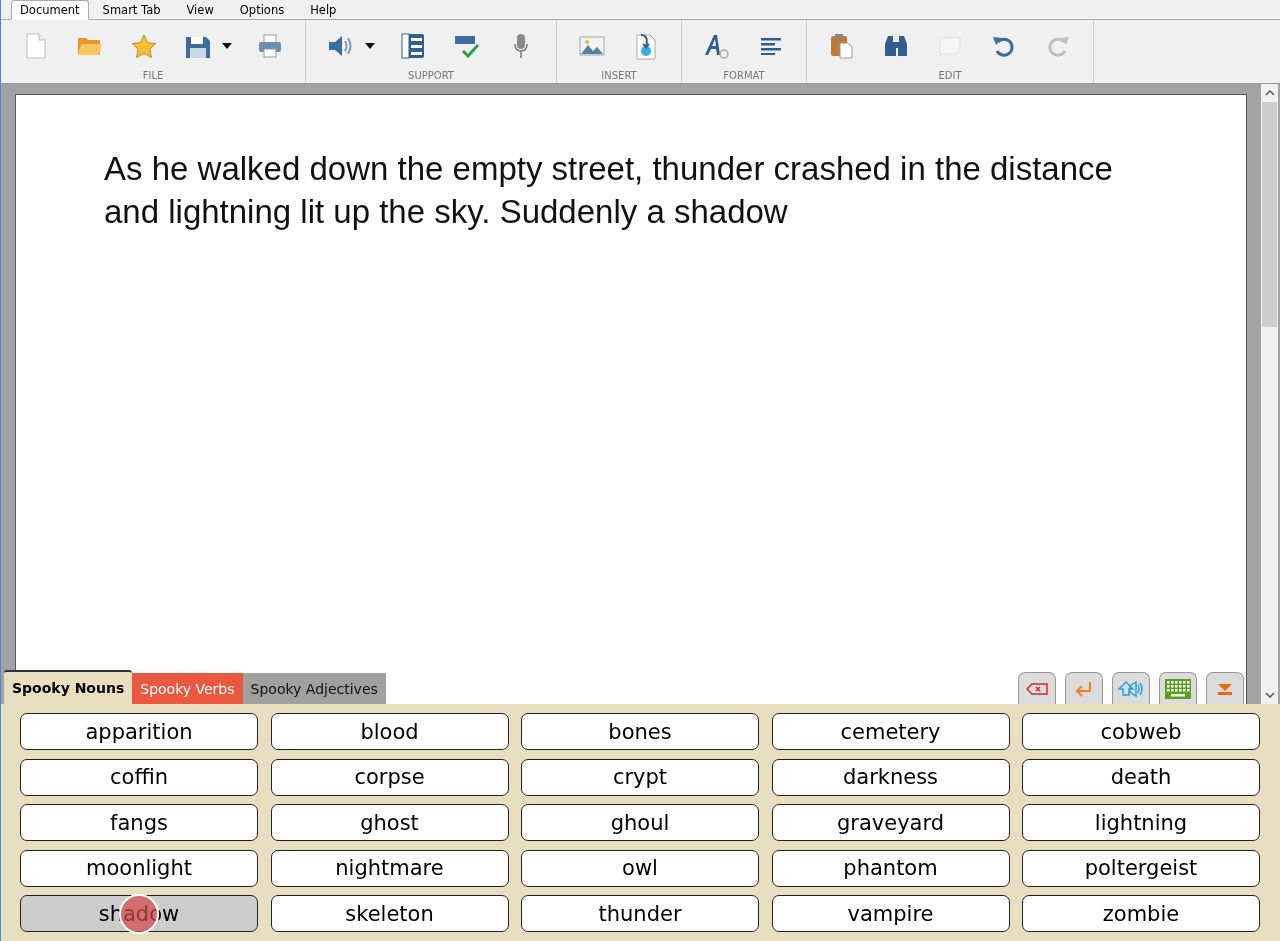 This screenshot has width=1280, height=941. Describe the element at coordinates (1269, 394) in the screenshot. I see `vertical-scrollbar` at that location.